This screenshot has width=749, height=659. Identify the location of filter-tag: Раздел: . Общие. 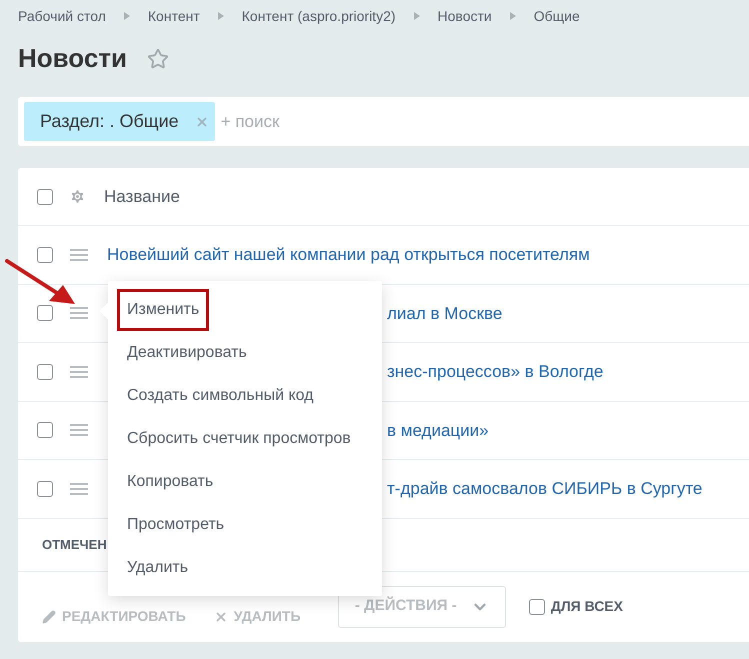
(119, 121).